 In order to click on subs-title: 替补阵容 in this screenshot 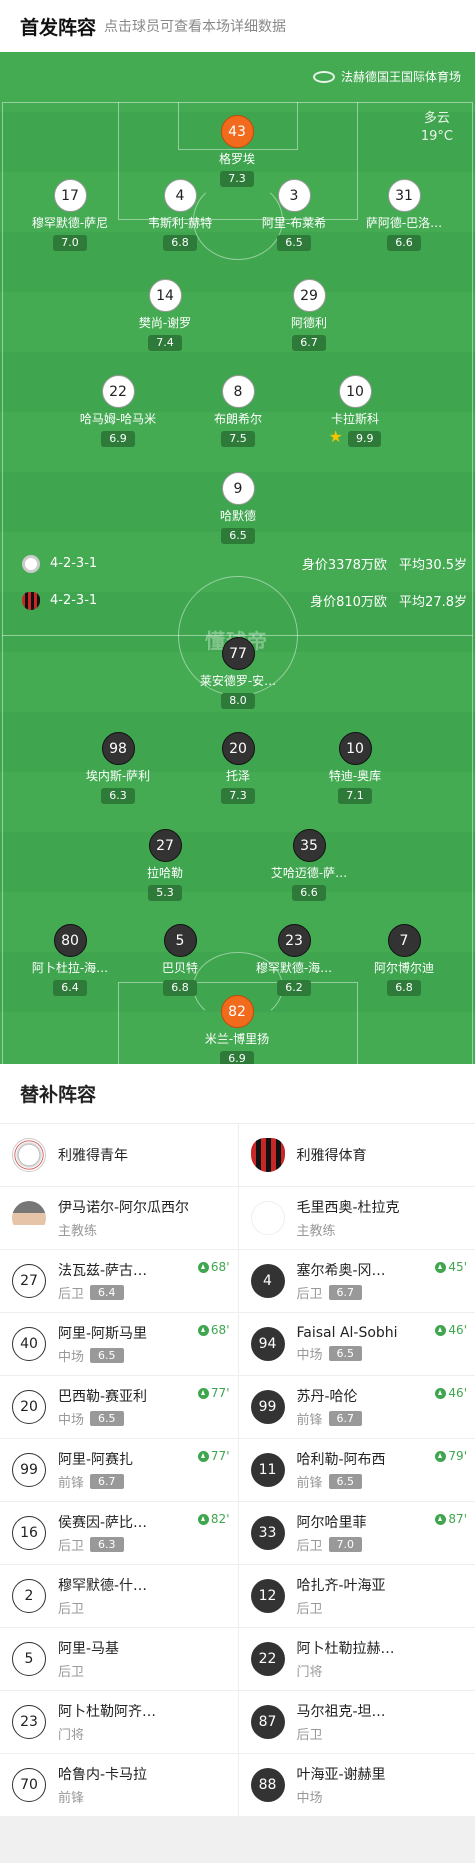, I will do `click(237, 1094)`.